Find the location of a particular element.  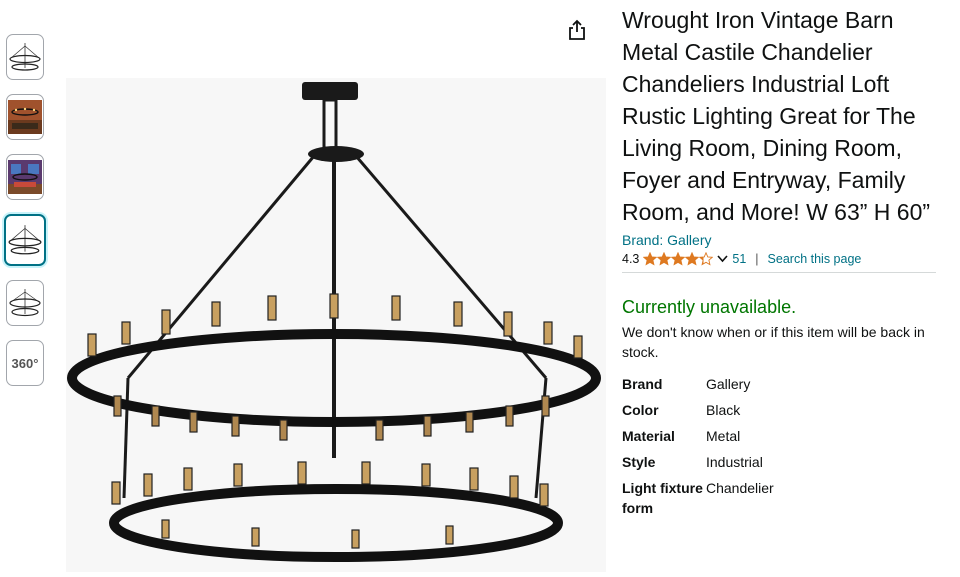

spec-row: Material Metal is located at coordinates (698, 439).